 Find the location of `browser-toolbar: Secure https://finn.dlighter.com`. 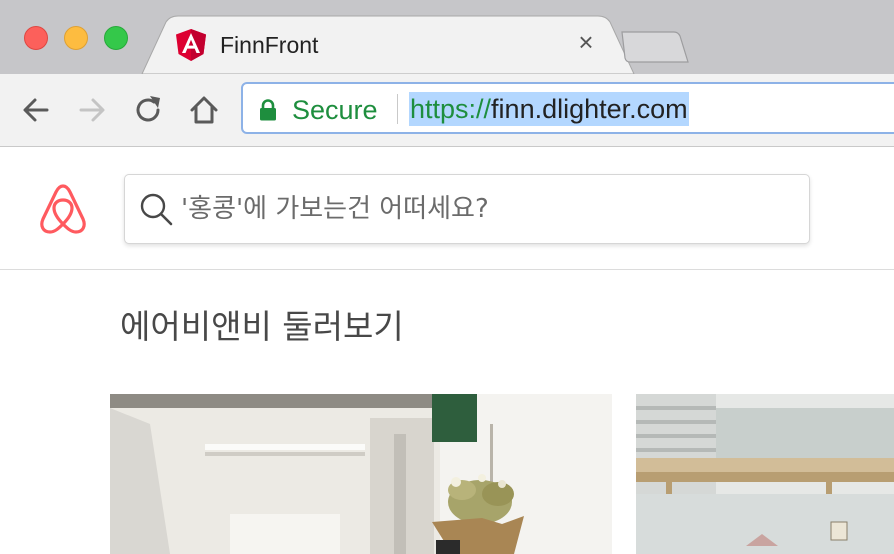

browser-toolbar: Secure https://finn.dlighter.com is located at coordinates (447, 110).